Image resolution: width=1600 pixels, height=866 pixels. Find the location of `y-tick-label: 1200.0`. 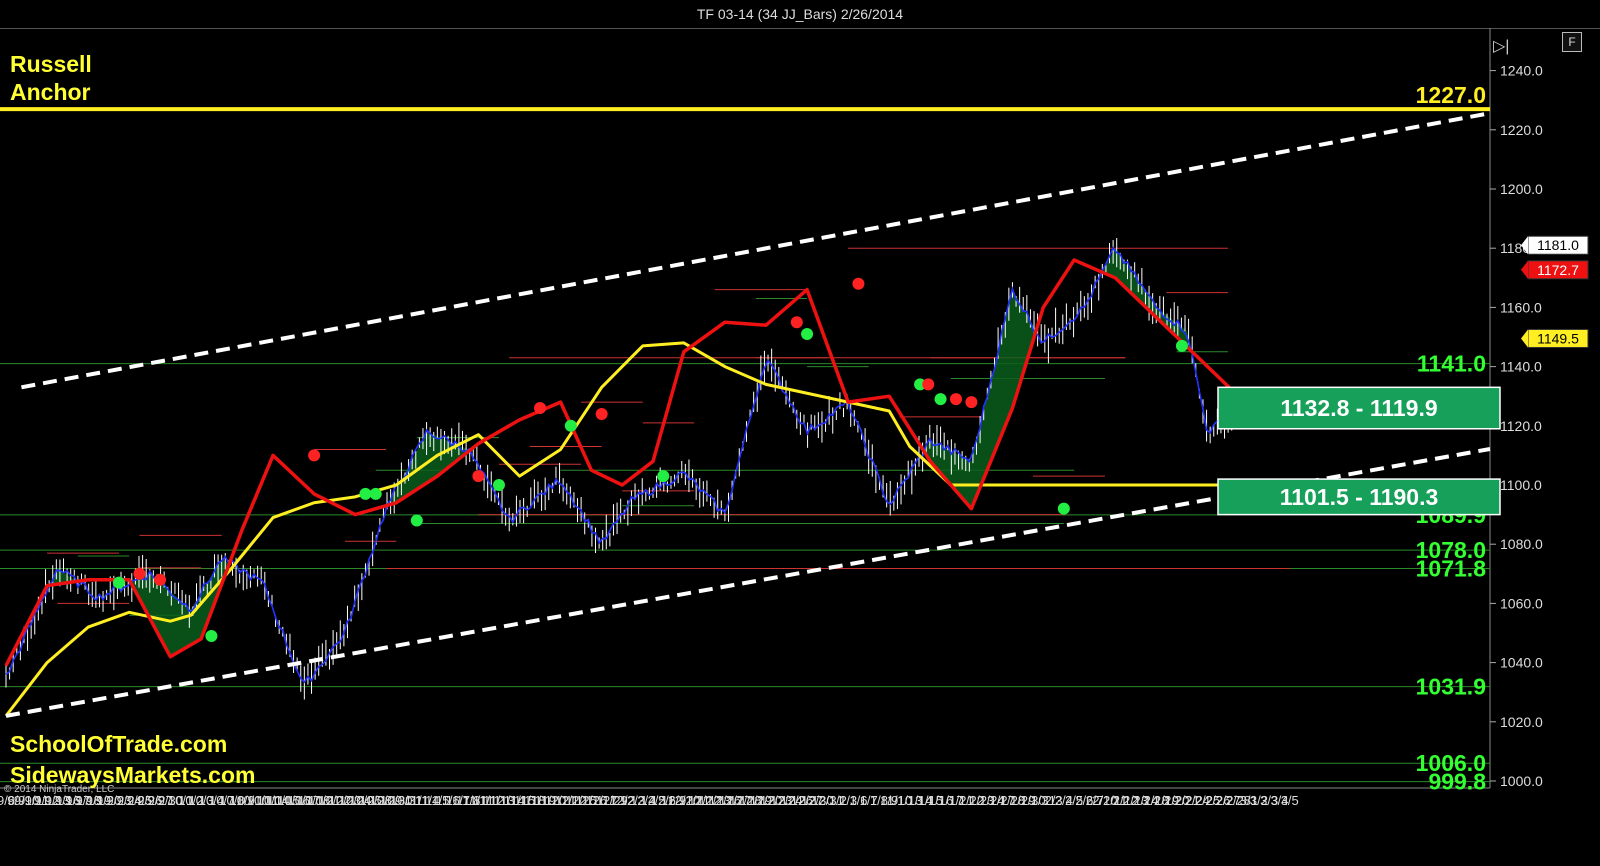

y-tick-label: 1200.0 is located at coordinates (1521, 189).